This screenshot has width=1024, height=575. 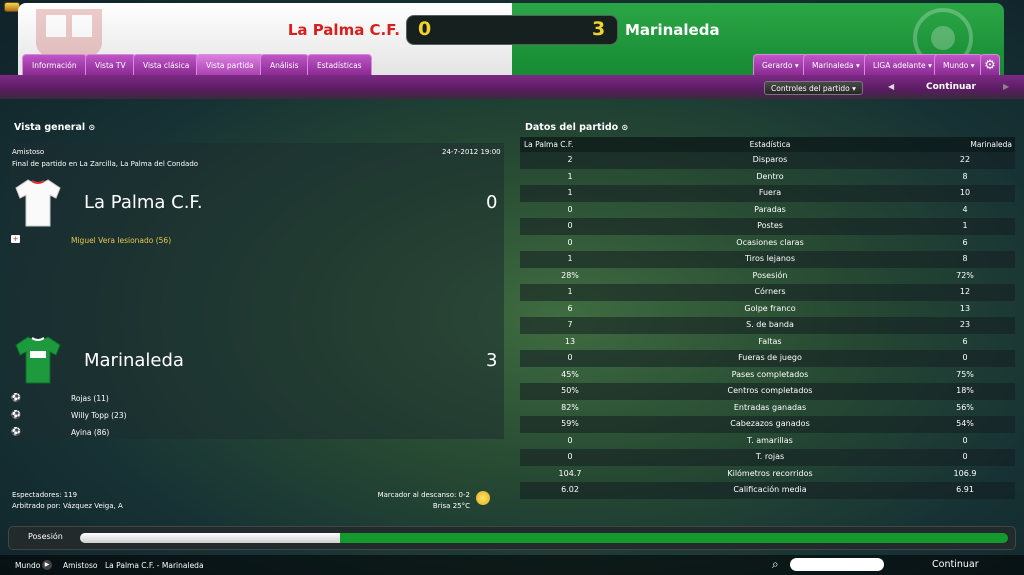 What do you see at coordinates (143, 202) in the screenshot?
I see `home-team-title: La Palma C.F.` at bounding box center [143, 202].